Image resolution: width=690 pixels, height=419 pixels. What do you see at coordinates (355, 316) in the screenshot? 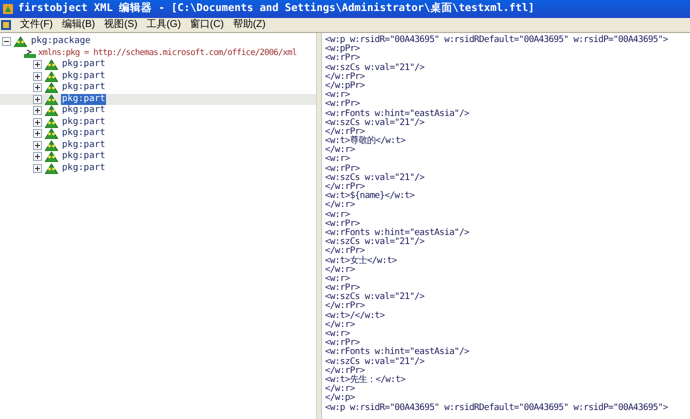
I see `code-line: <w:t>/</w:t>` at bounding box center [355, 316].